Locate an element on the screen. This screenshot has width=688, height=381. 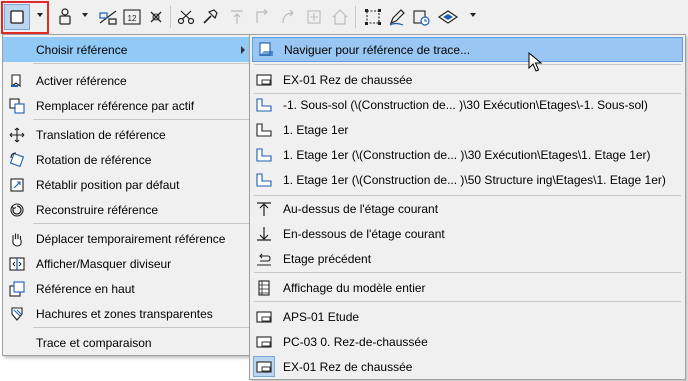
rebuild-icon is located at coordinates (17, 209).